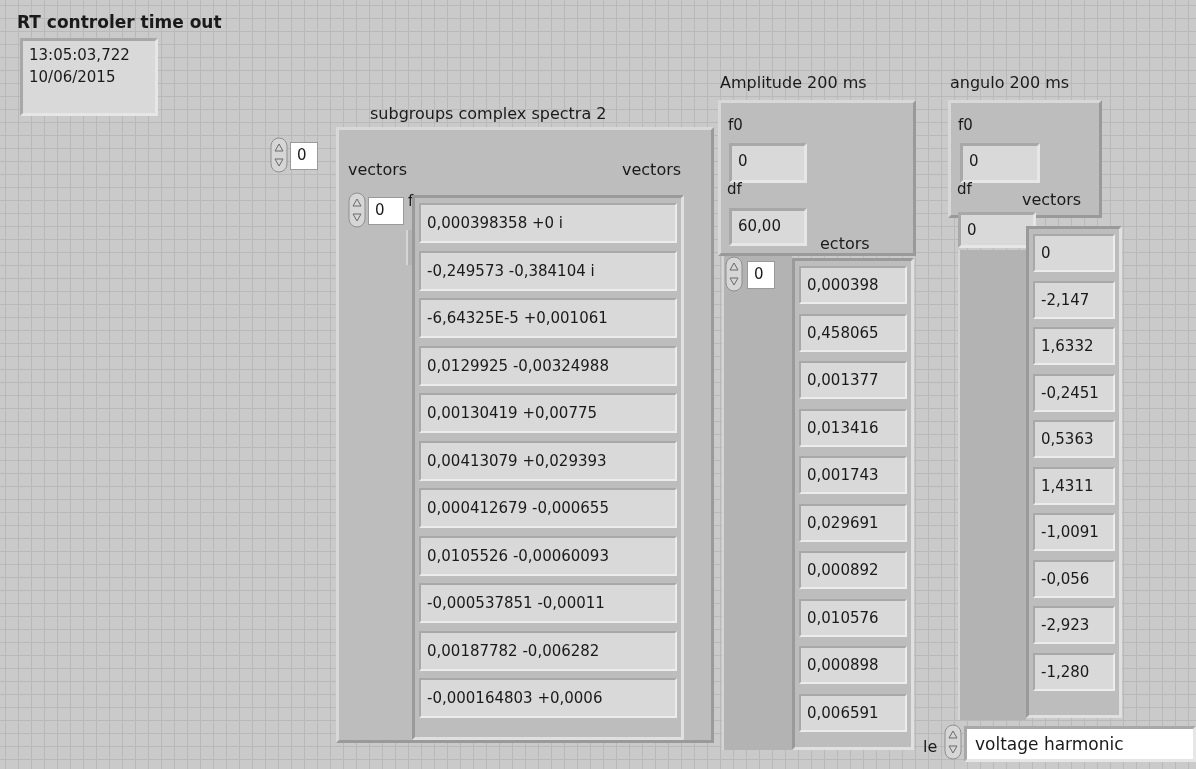  Describe the element at coordinates (488, 113) in the screenshot. I see `array-label: subgroups complex spectra 2` at that location.